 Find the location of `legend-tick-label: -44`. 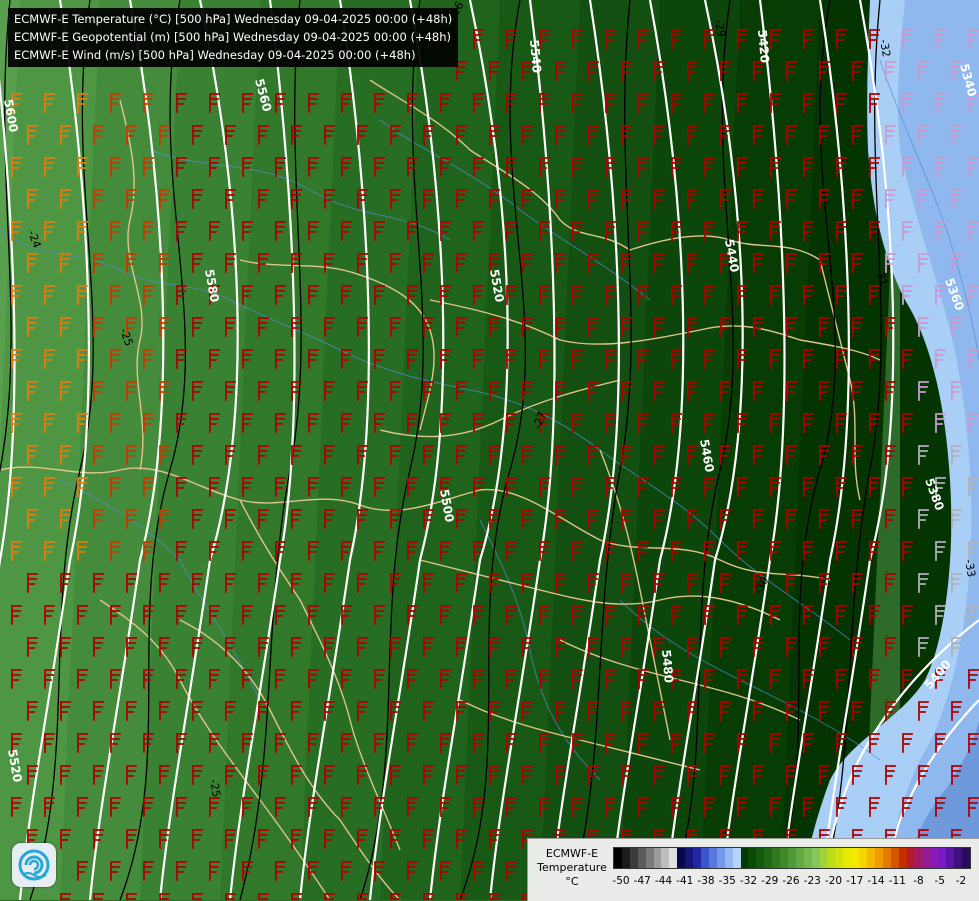

legend-tick-label: -44 is located at coordinates (663, 881).